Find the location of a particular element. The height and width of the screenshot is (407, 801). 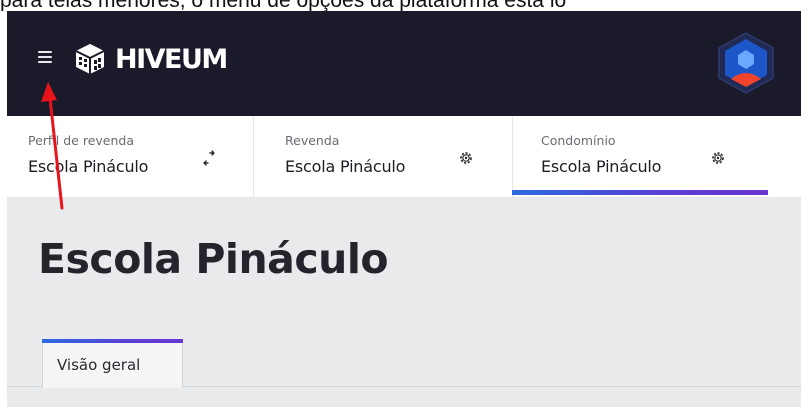

active-context-indicator is located at coordinates (640, 192).